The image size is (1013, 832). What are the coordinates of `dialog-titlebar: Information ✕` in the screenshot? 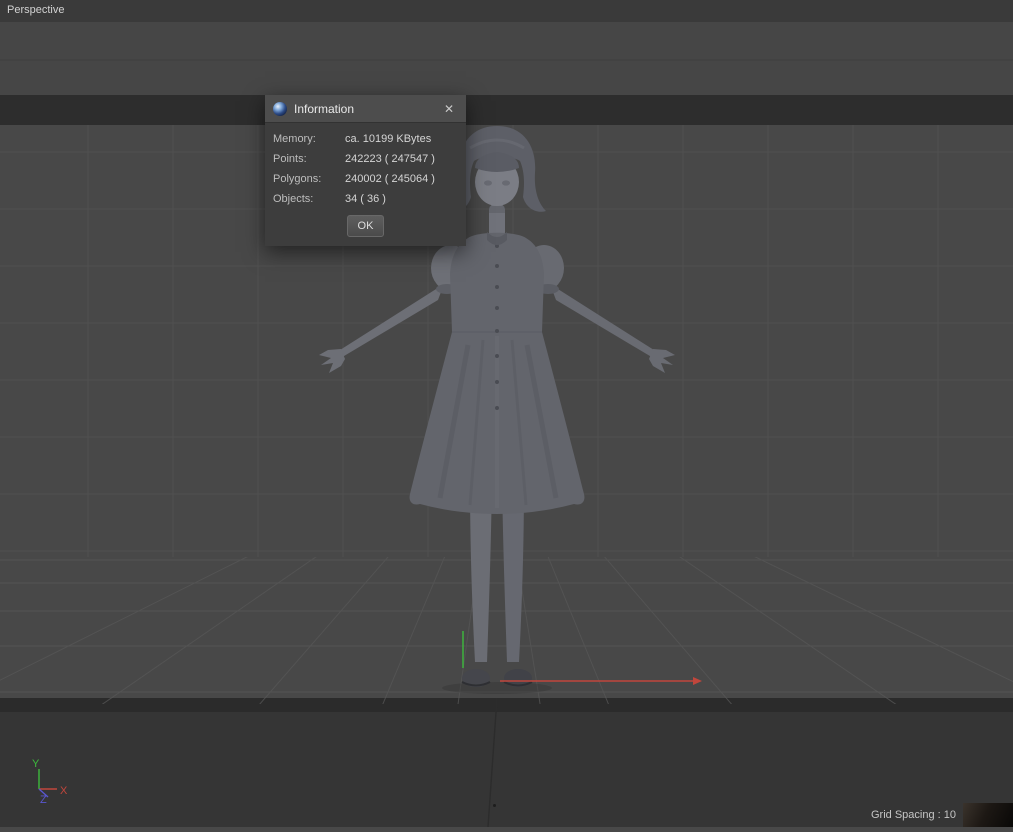 It's located at (365, 109).